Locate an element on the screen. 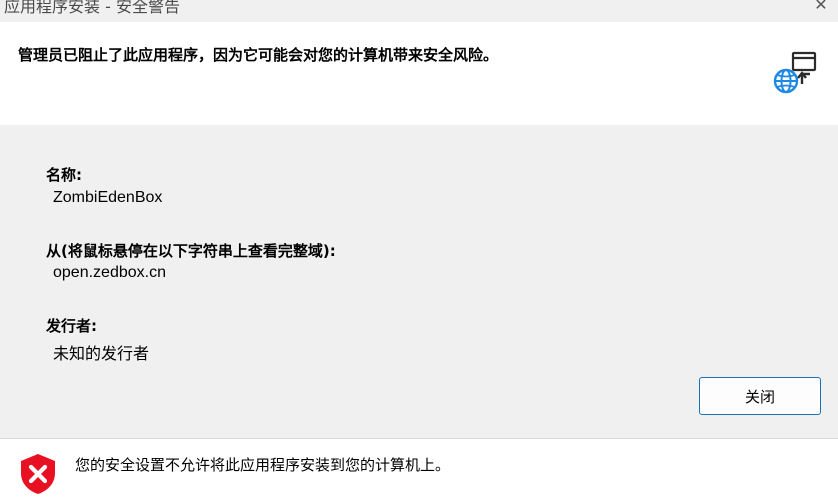 The height and width of the screenshot is (503, 838). web-install-icon is located at coordinates (795, 72).